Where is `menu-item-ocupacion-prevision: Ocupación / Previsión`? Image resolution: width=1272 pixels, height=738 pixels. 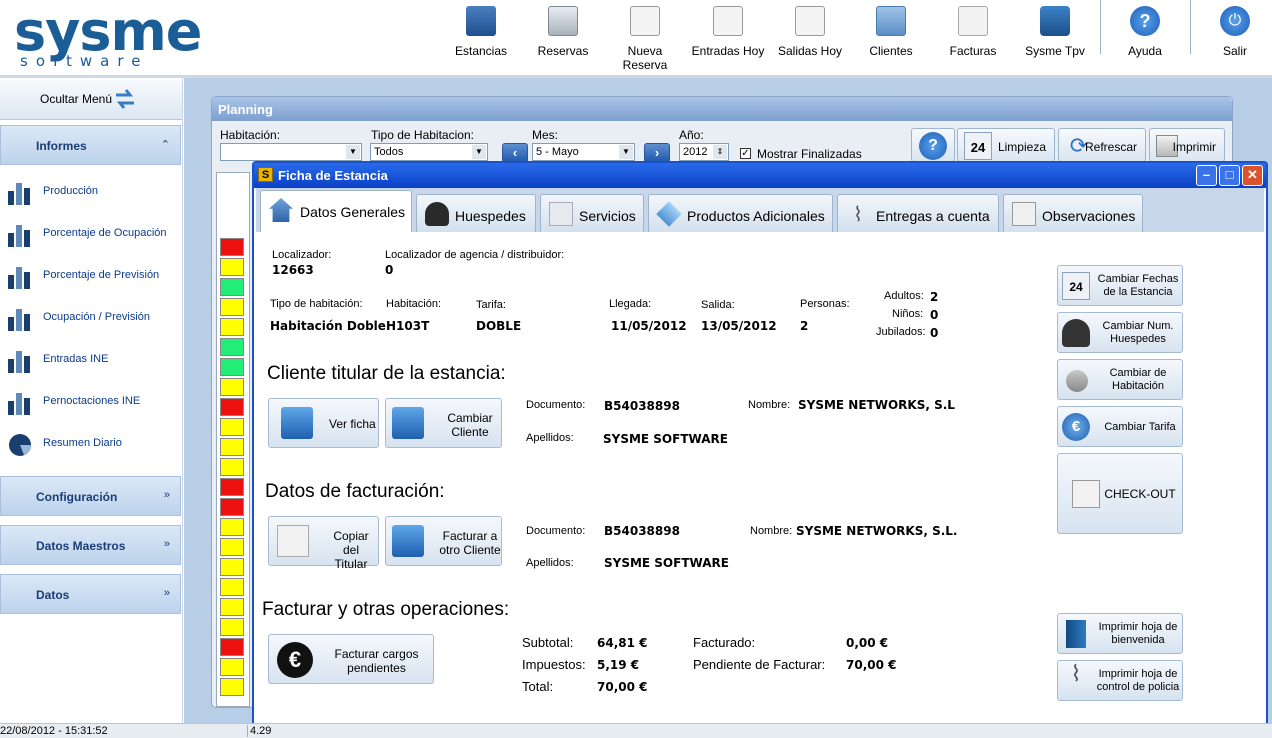
menu-item-ocupacion-prevision: Ocupación / Previsión is located at coordinates (91, 318).